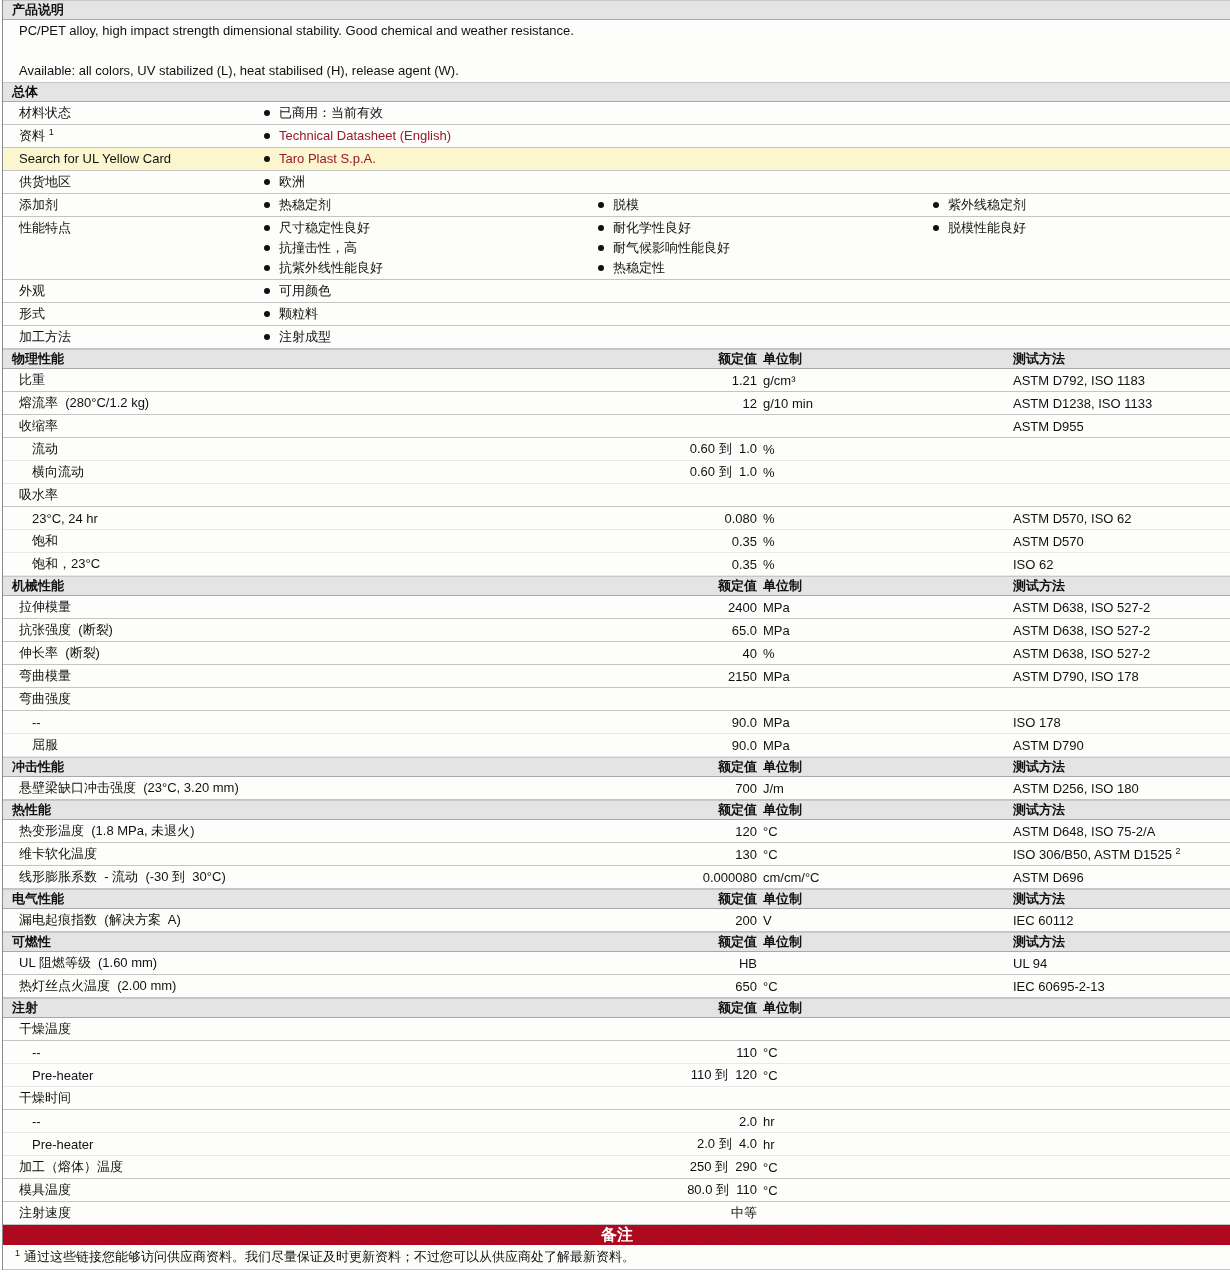 The width and height of the screenshot is (1230, 1277). I want to click on property-value: 脱模性能良好, so click(987, 228).